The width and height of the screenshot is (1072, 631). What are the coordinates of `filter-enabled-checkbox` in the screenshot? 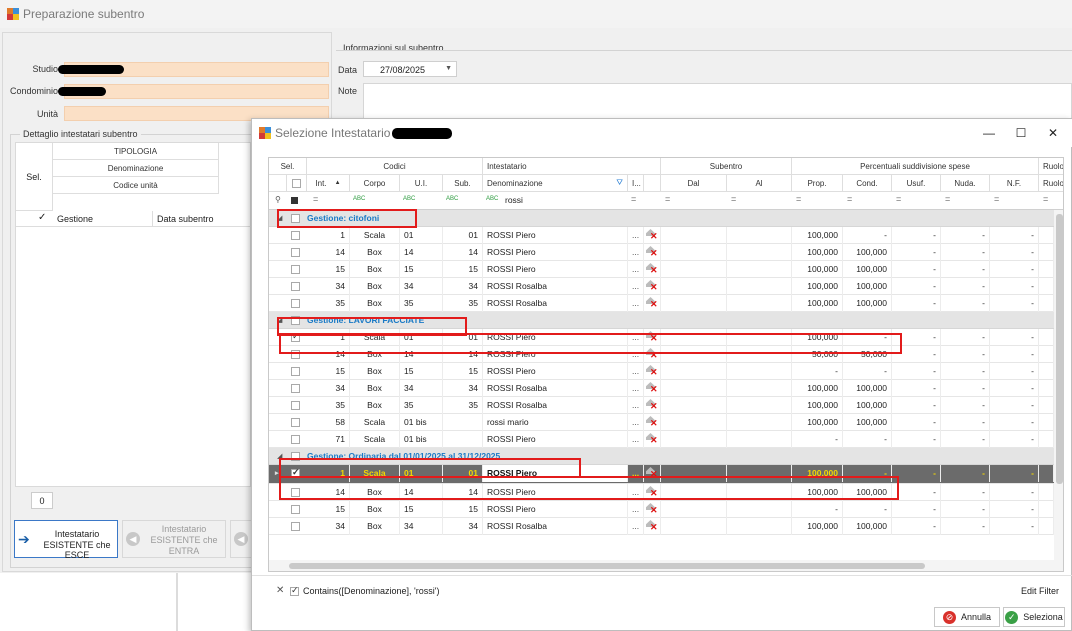 It's located at (294, 590).